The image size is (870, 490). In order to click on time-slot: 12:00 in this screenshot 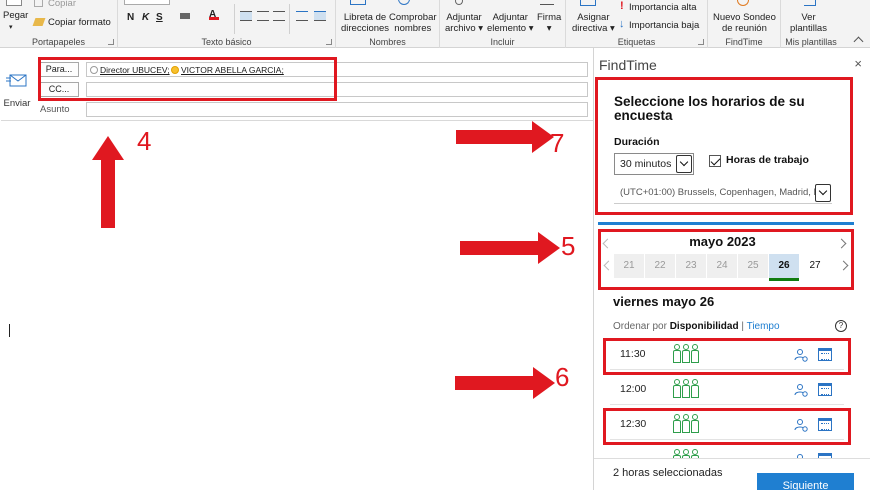, I will do `click(727, 390)`.